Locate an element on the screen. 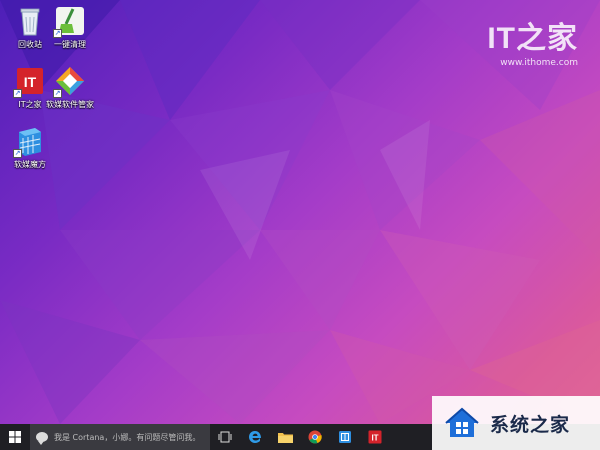 Image resolution: width=600 pixels, height=450 pixels. search-placeholder: 我是 Cortana，小娜。有问题尽管问我。 is located at coordinates (127, 437).